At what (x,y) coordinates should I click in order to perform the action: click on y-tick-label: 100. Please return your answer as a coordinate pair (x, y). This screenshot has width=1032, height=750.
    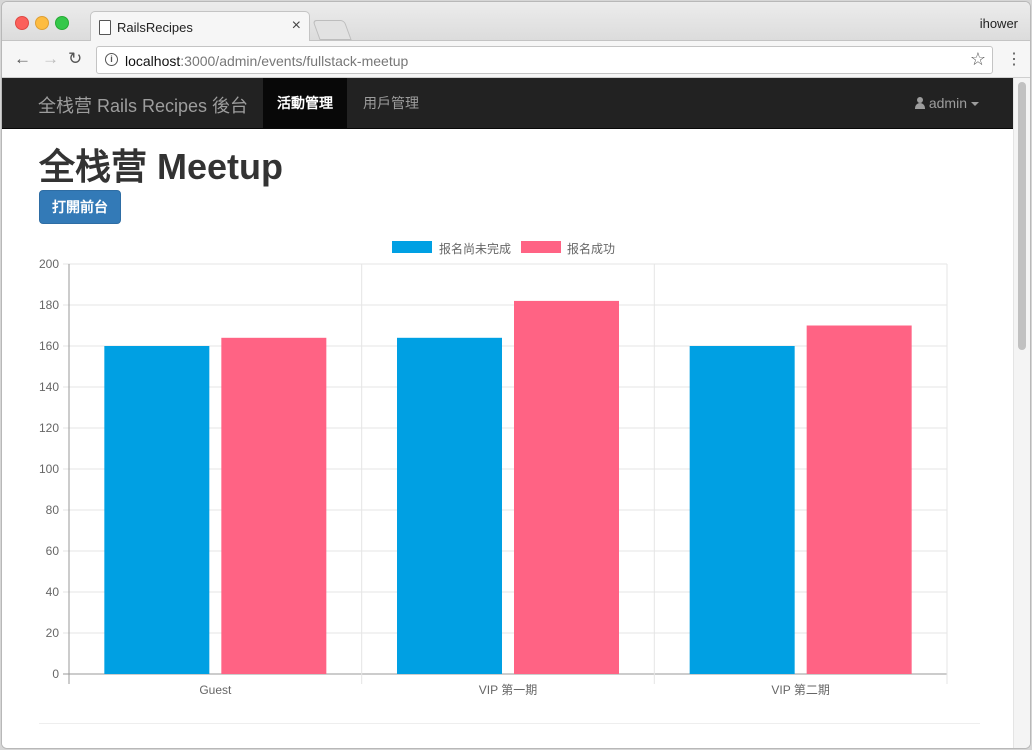
    Looking at the image, I should click on (49, 469).